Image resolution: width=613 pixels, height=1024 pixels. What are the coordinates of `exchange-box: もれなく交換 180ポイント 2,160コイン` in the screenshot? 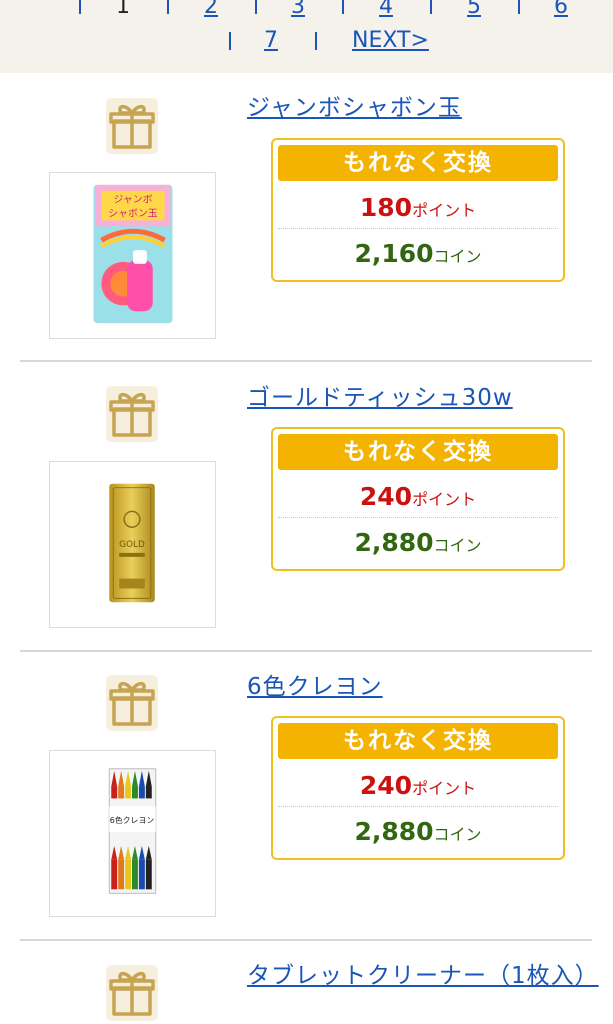 It's located at (418, 210).